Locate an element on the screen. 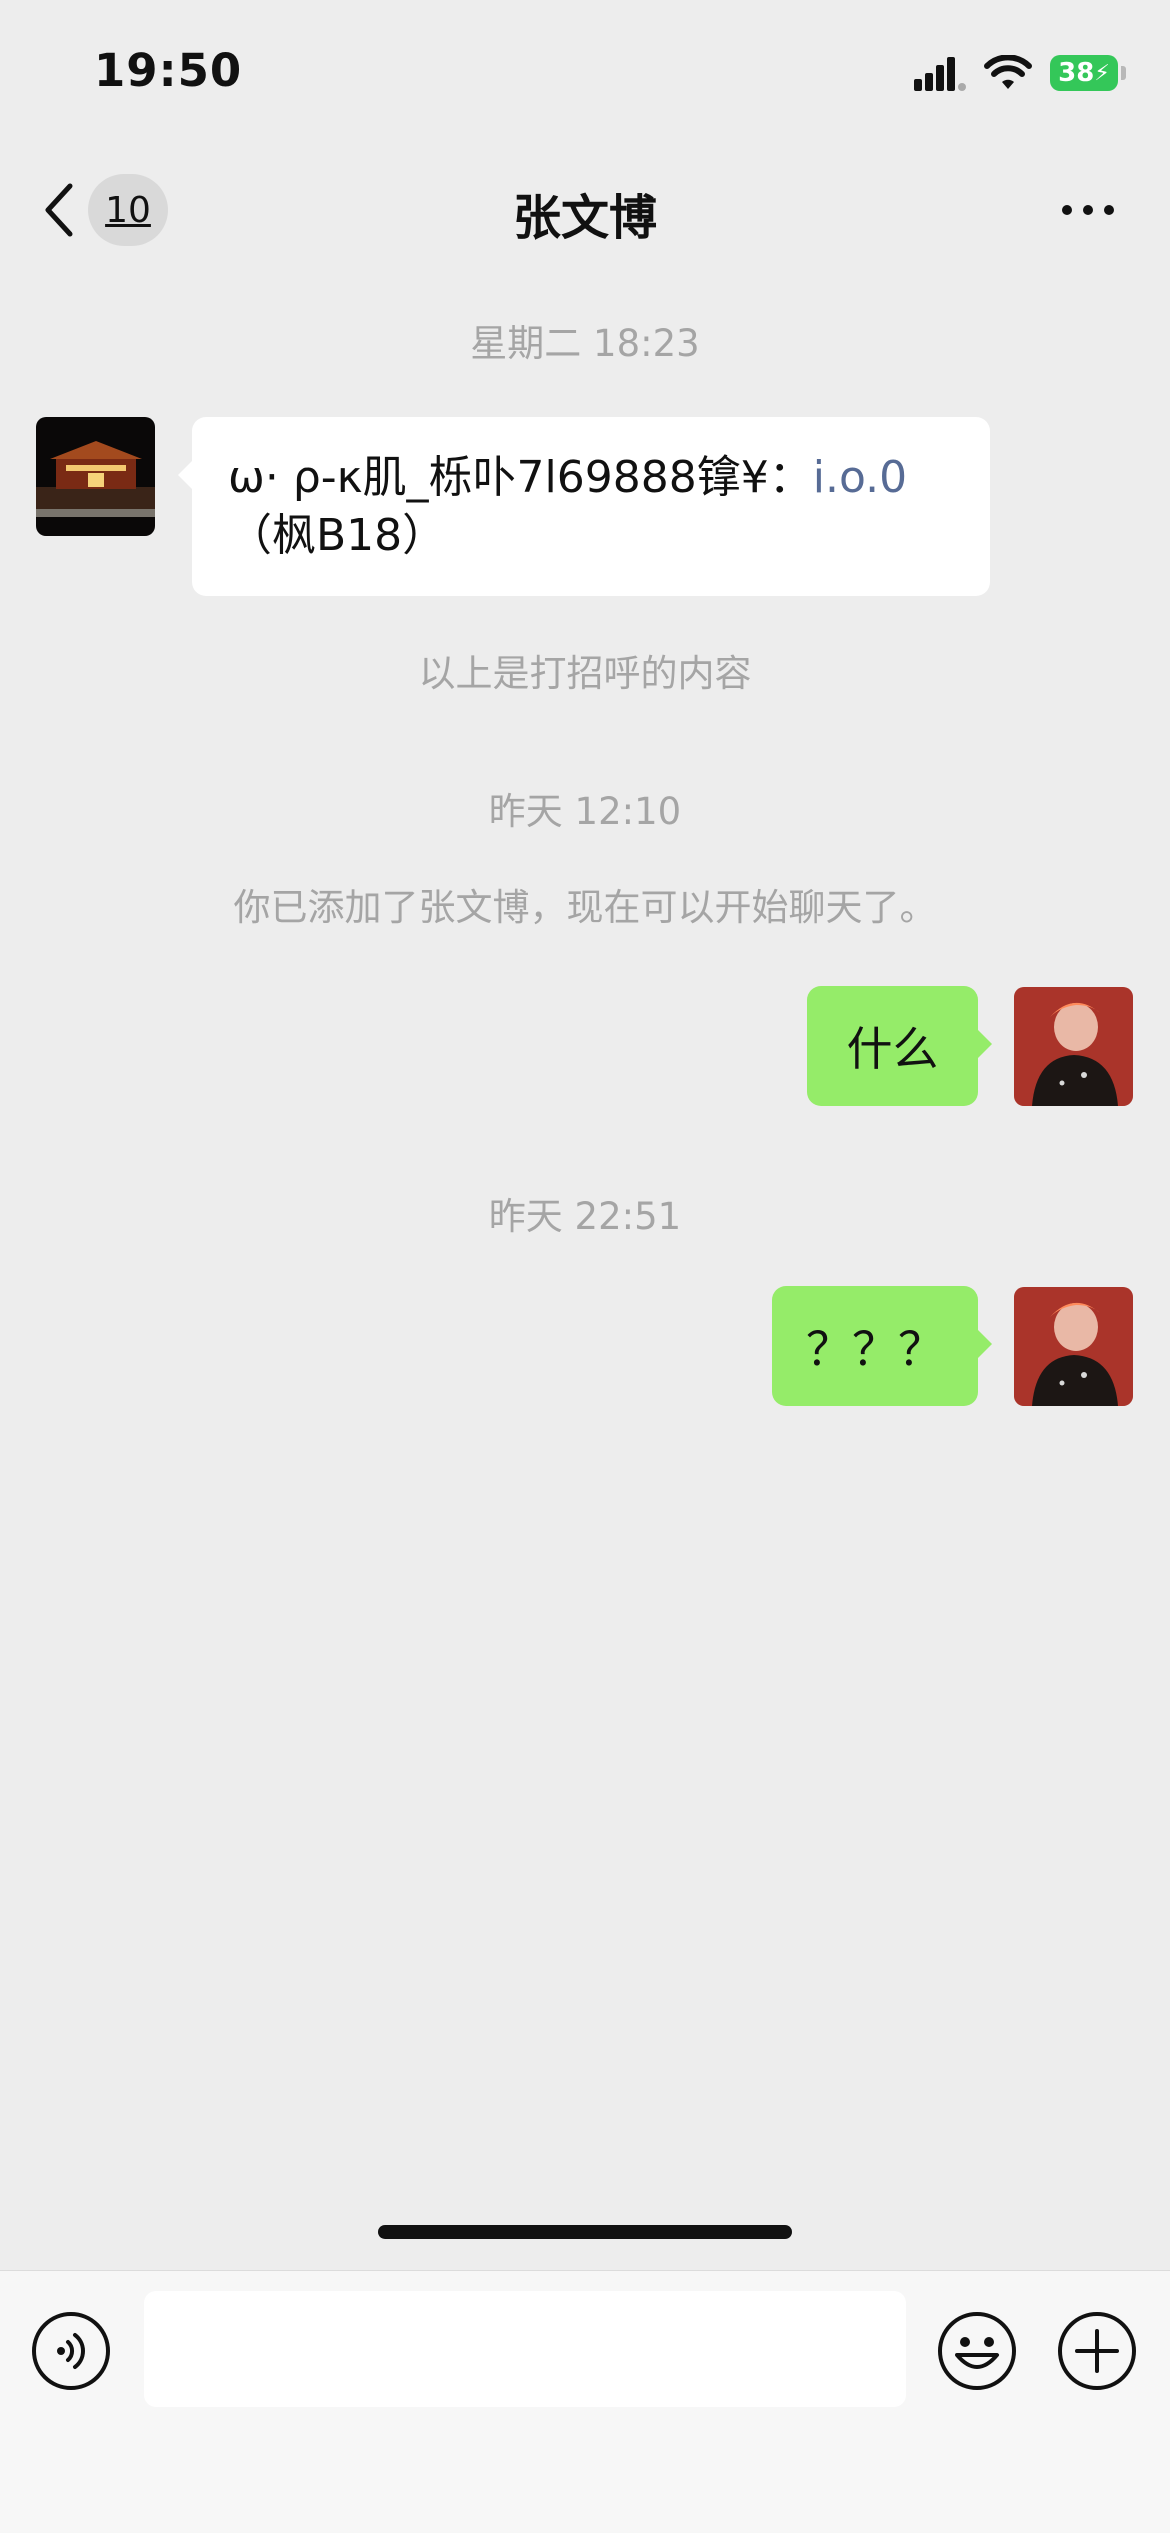 This screenshot has height=2533, width=1170. timestamp: 昨天 12:10 is located at coordinates (585, 811).